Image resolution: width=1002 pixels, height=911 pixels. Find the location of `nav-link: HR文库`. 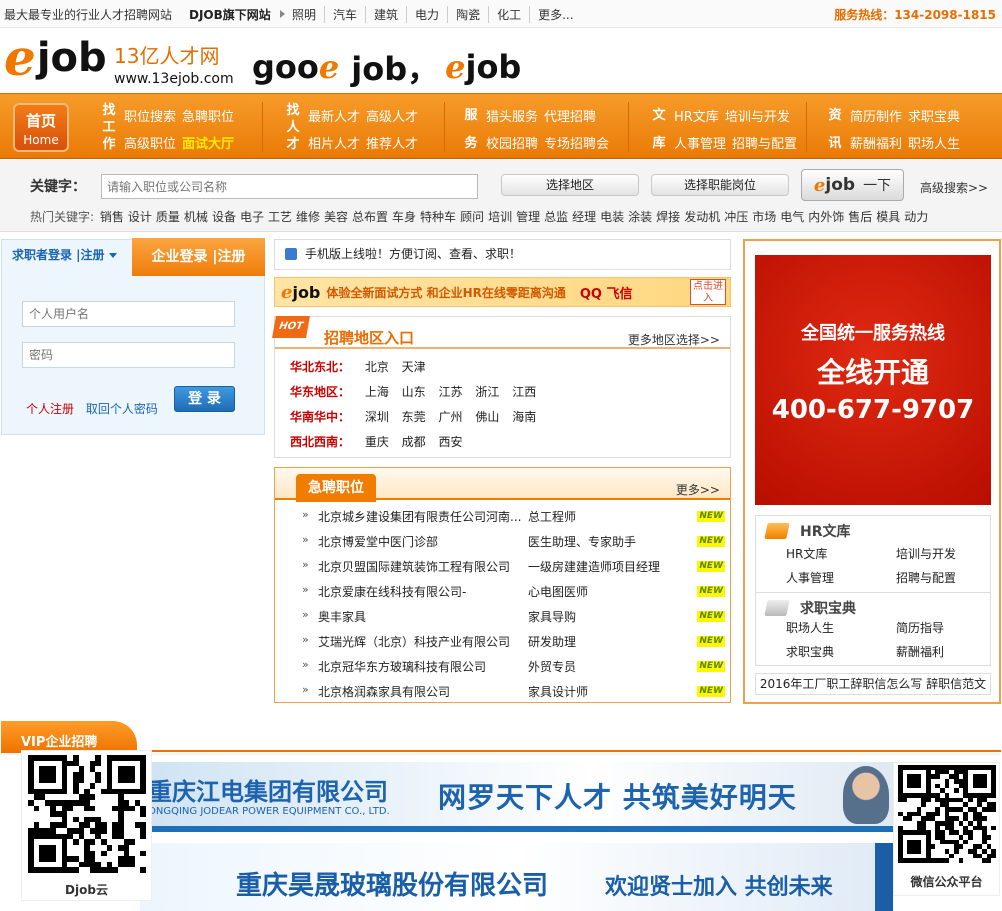

nav-link: HR文库 is located at coordinates (696, 117).